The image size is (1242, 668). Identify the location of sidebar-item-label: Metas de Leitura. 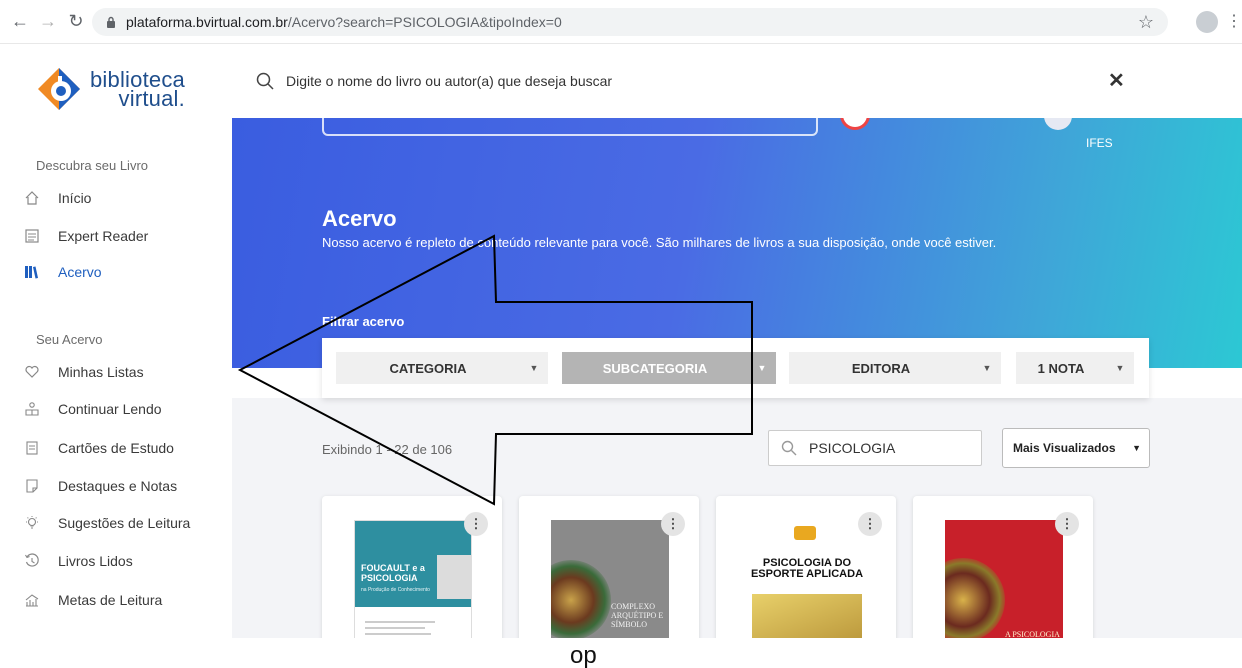
(110, 600).